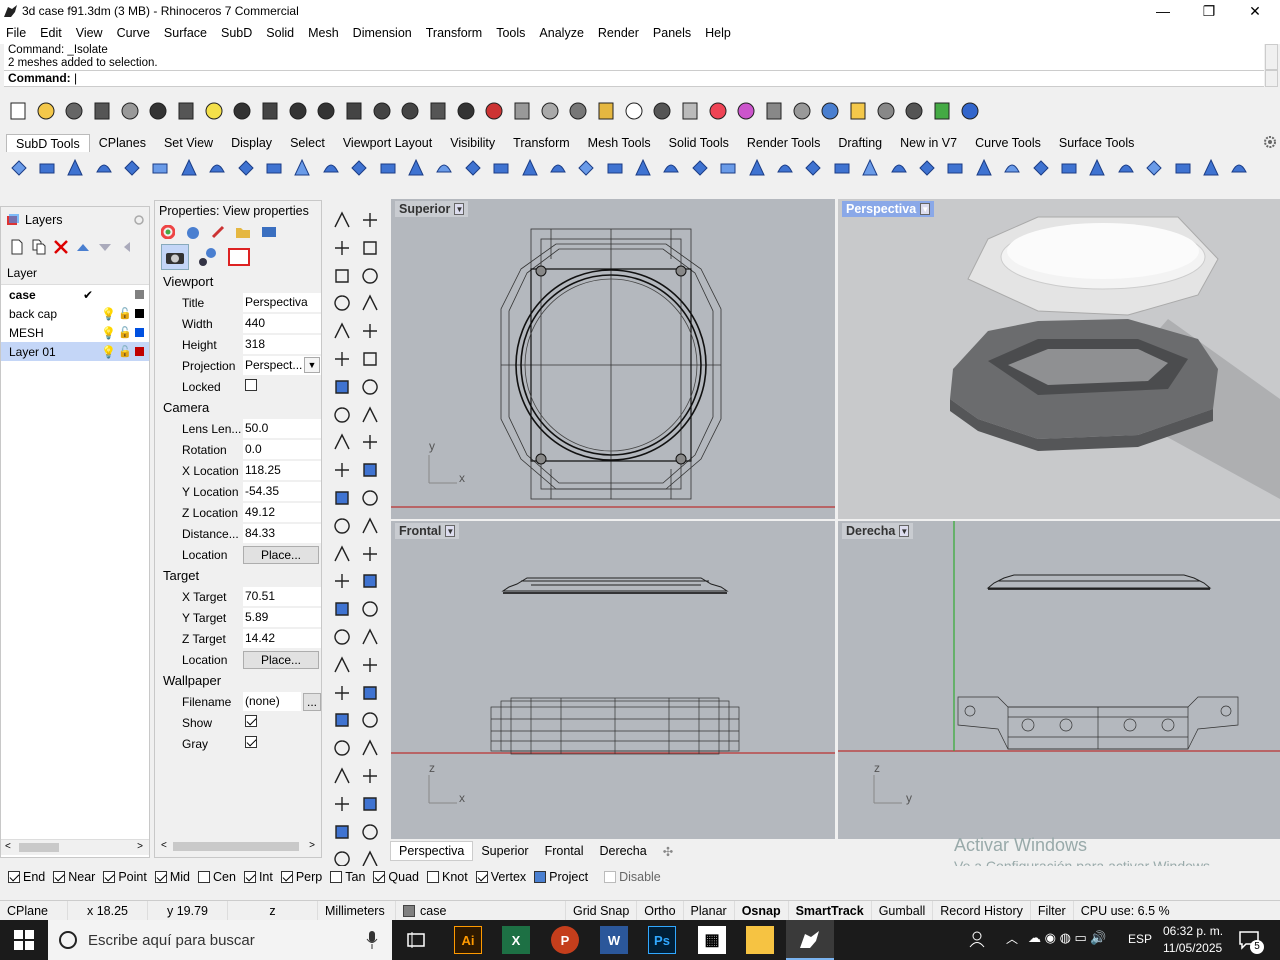 The image size is (1280, 960). Describe the element at coordinates (699, 168) in the screenshot. I see `subd-tool-25-icon` at that location.